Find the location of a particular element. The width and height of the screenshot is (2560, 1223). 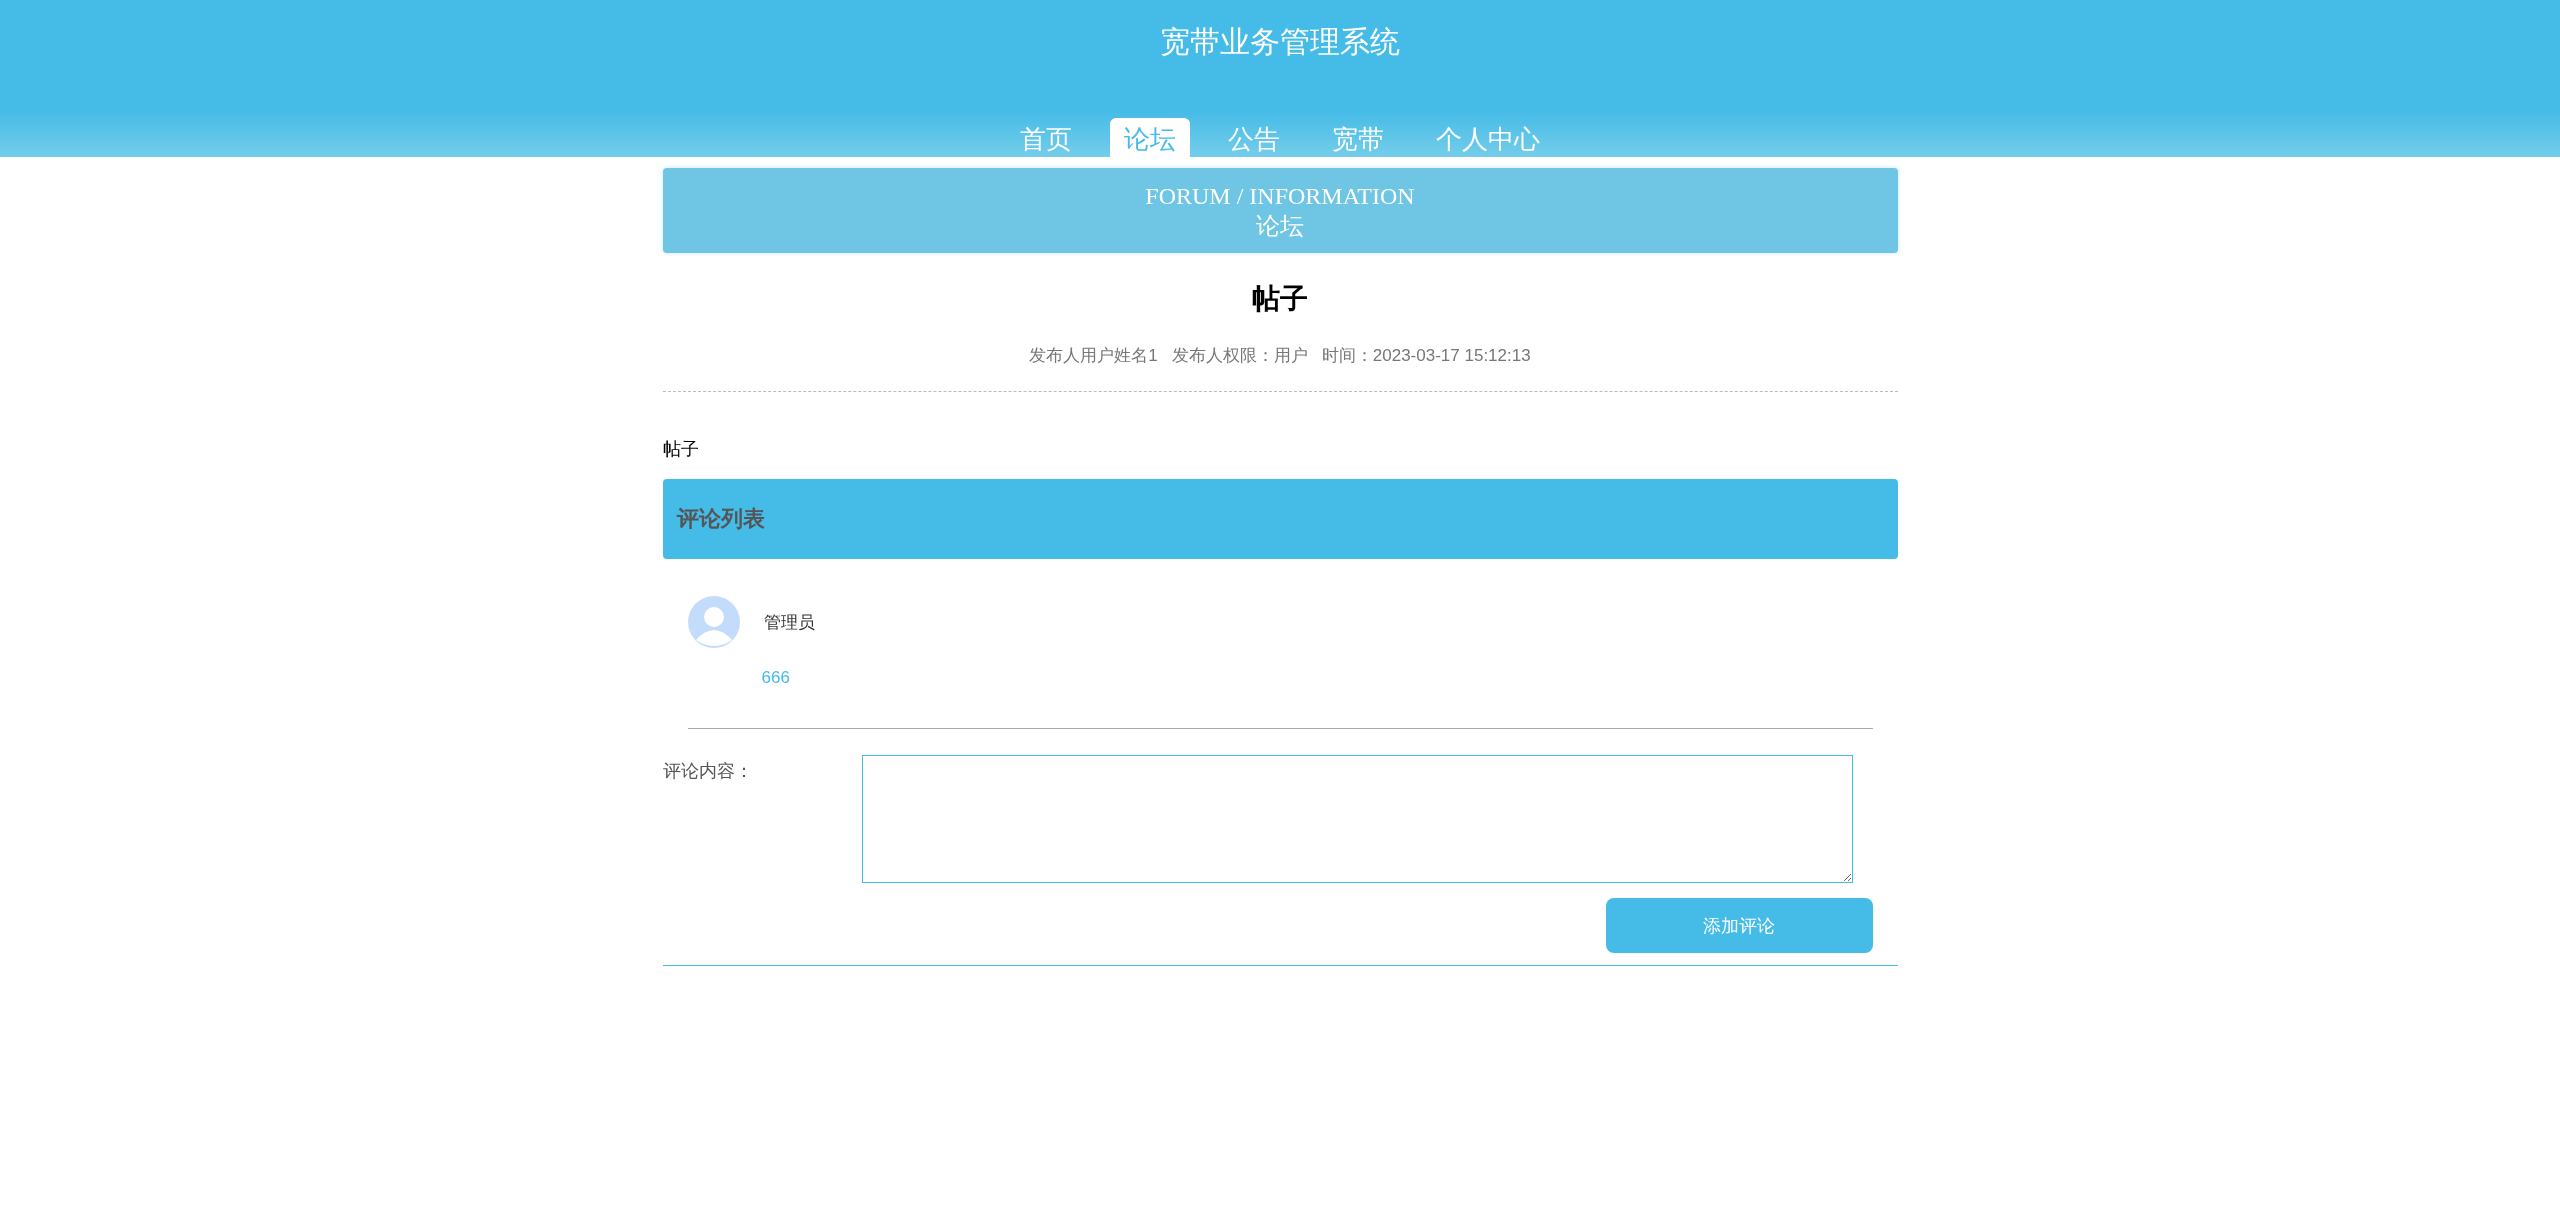

comment-label: 评论内容： is located at coordinates (708, 771).